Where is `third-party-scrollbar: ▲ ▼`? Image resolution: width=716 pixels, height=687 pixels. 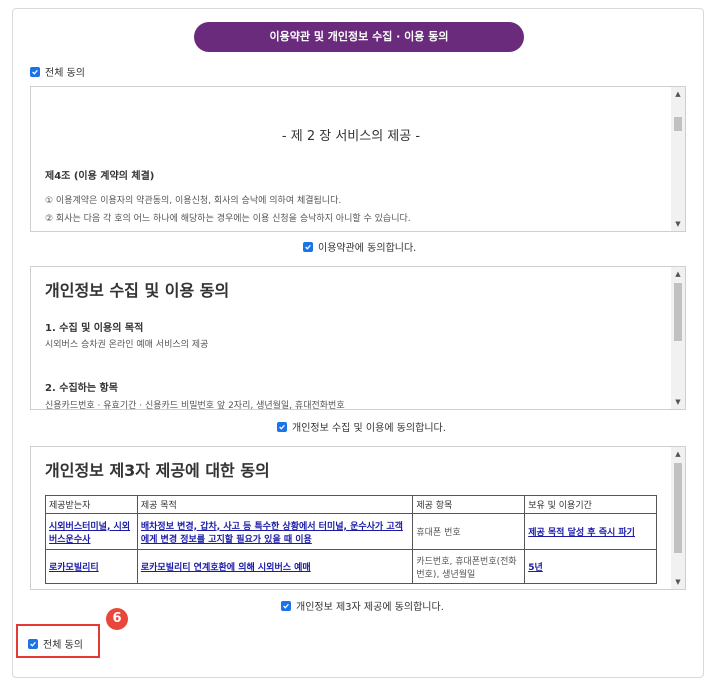 third-party-scrollbar: ▲ ▼ is located at coordinates (678, 518).